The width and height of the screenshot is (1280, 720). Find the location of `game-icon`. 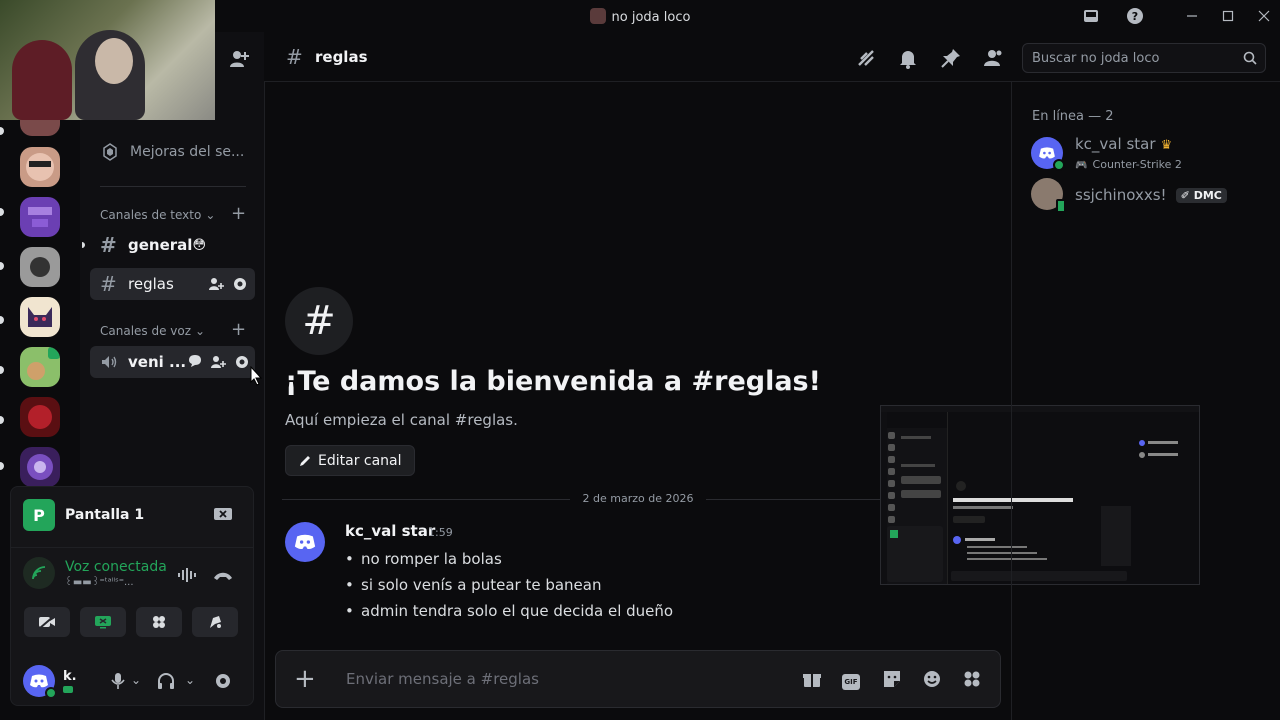

game-icon is located at coordinates (68, 689).